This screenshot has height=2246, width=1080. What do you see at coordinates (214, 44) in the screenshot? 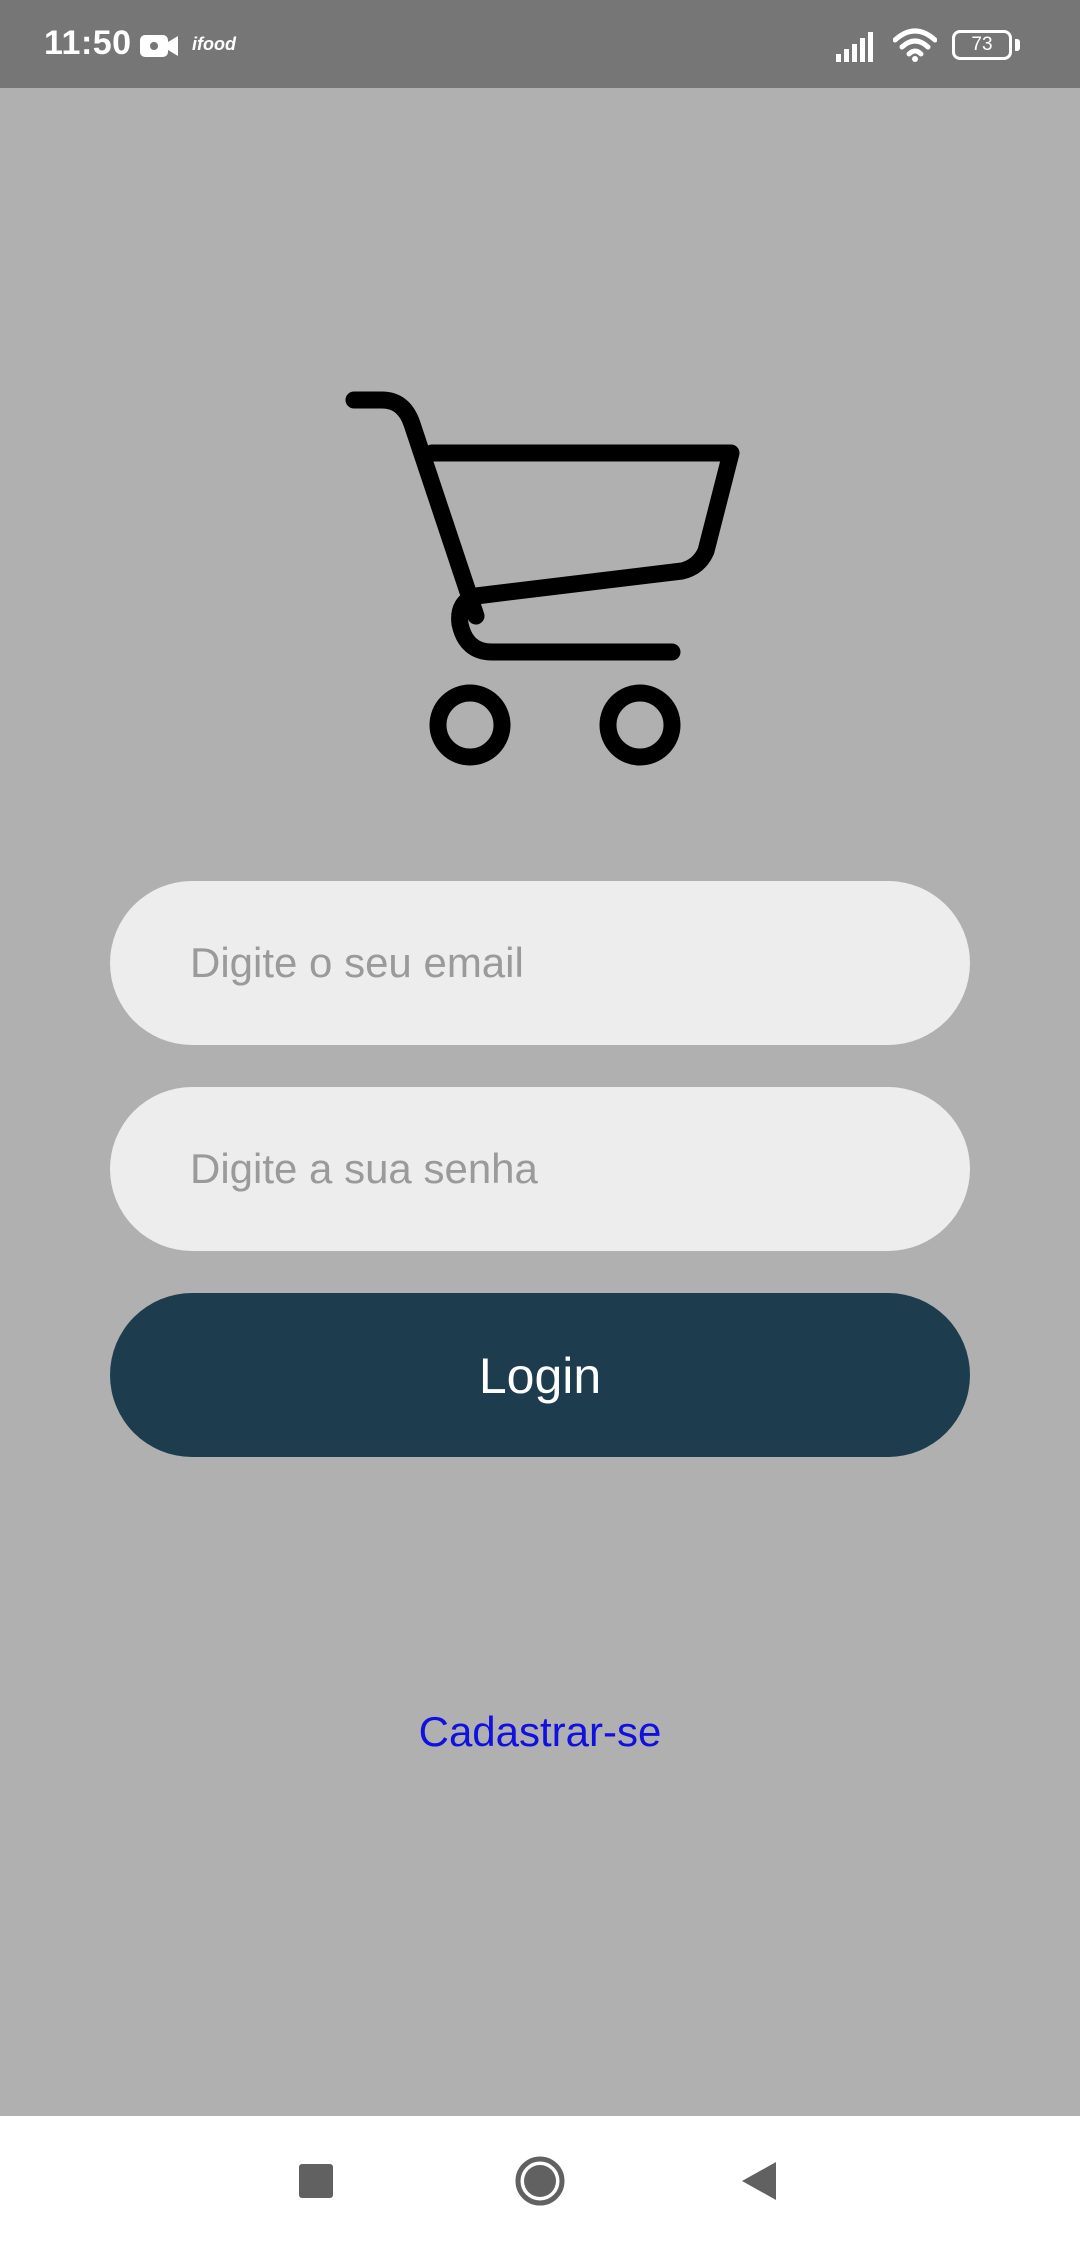
I see `ifood-icon: ifood` at bounding box center [214, 44].